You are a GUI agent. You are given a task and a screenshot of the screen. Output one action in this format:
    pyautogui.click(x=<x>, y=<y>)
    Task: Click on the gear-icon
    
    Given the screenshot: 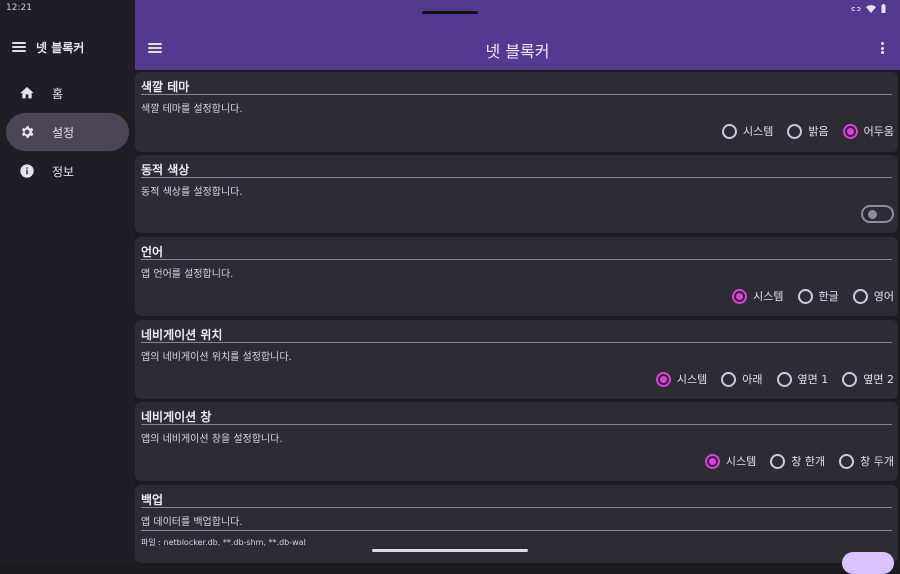 What is the action you would take?
    pyautogui.click(x=27, y=132)
    